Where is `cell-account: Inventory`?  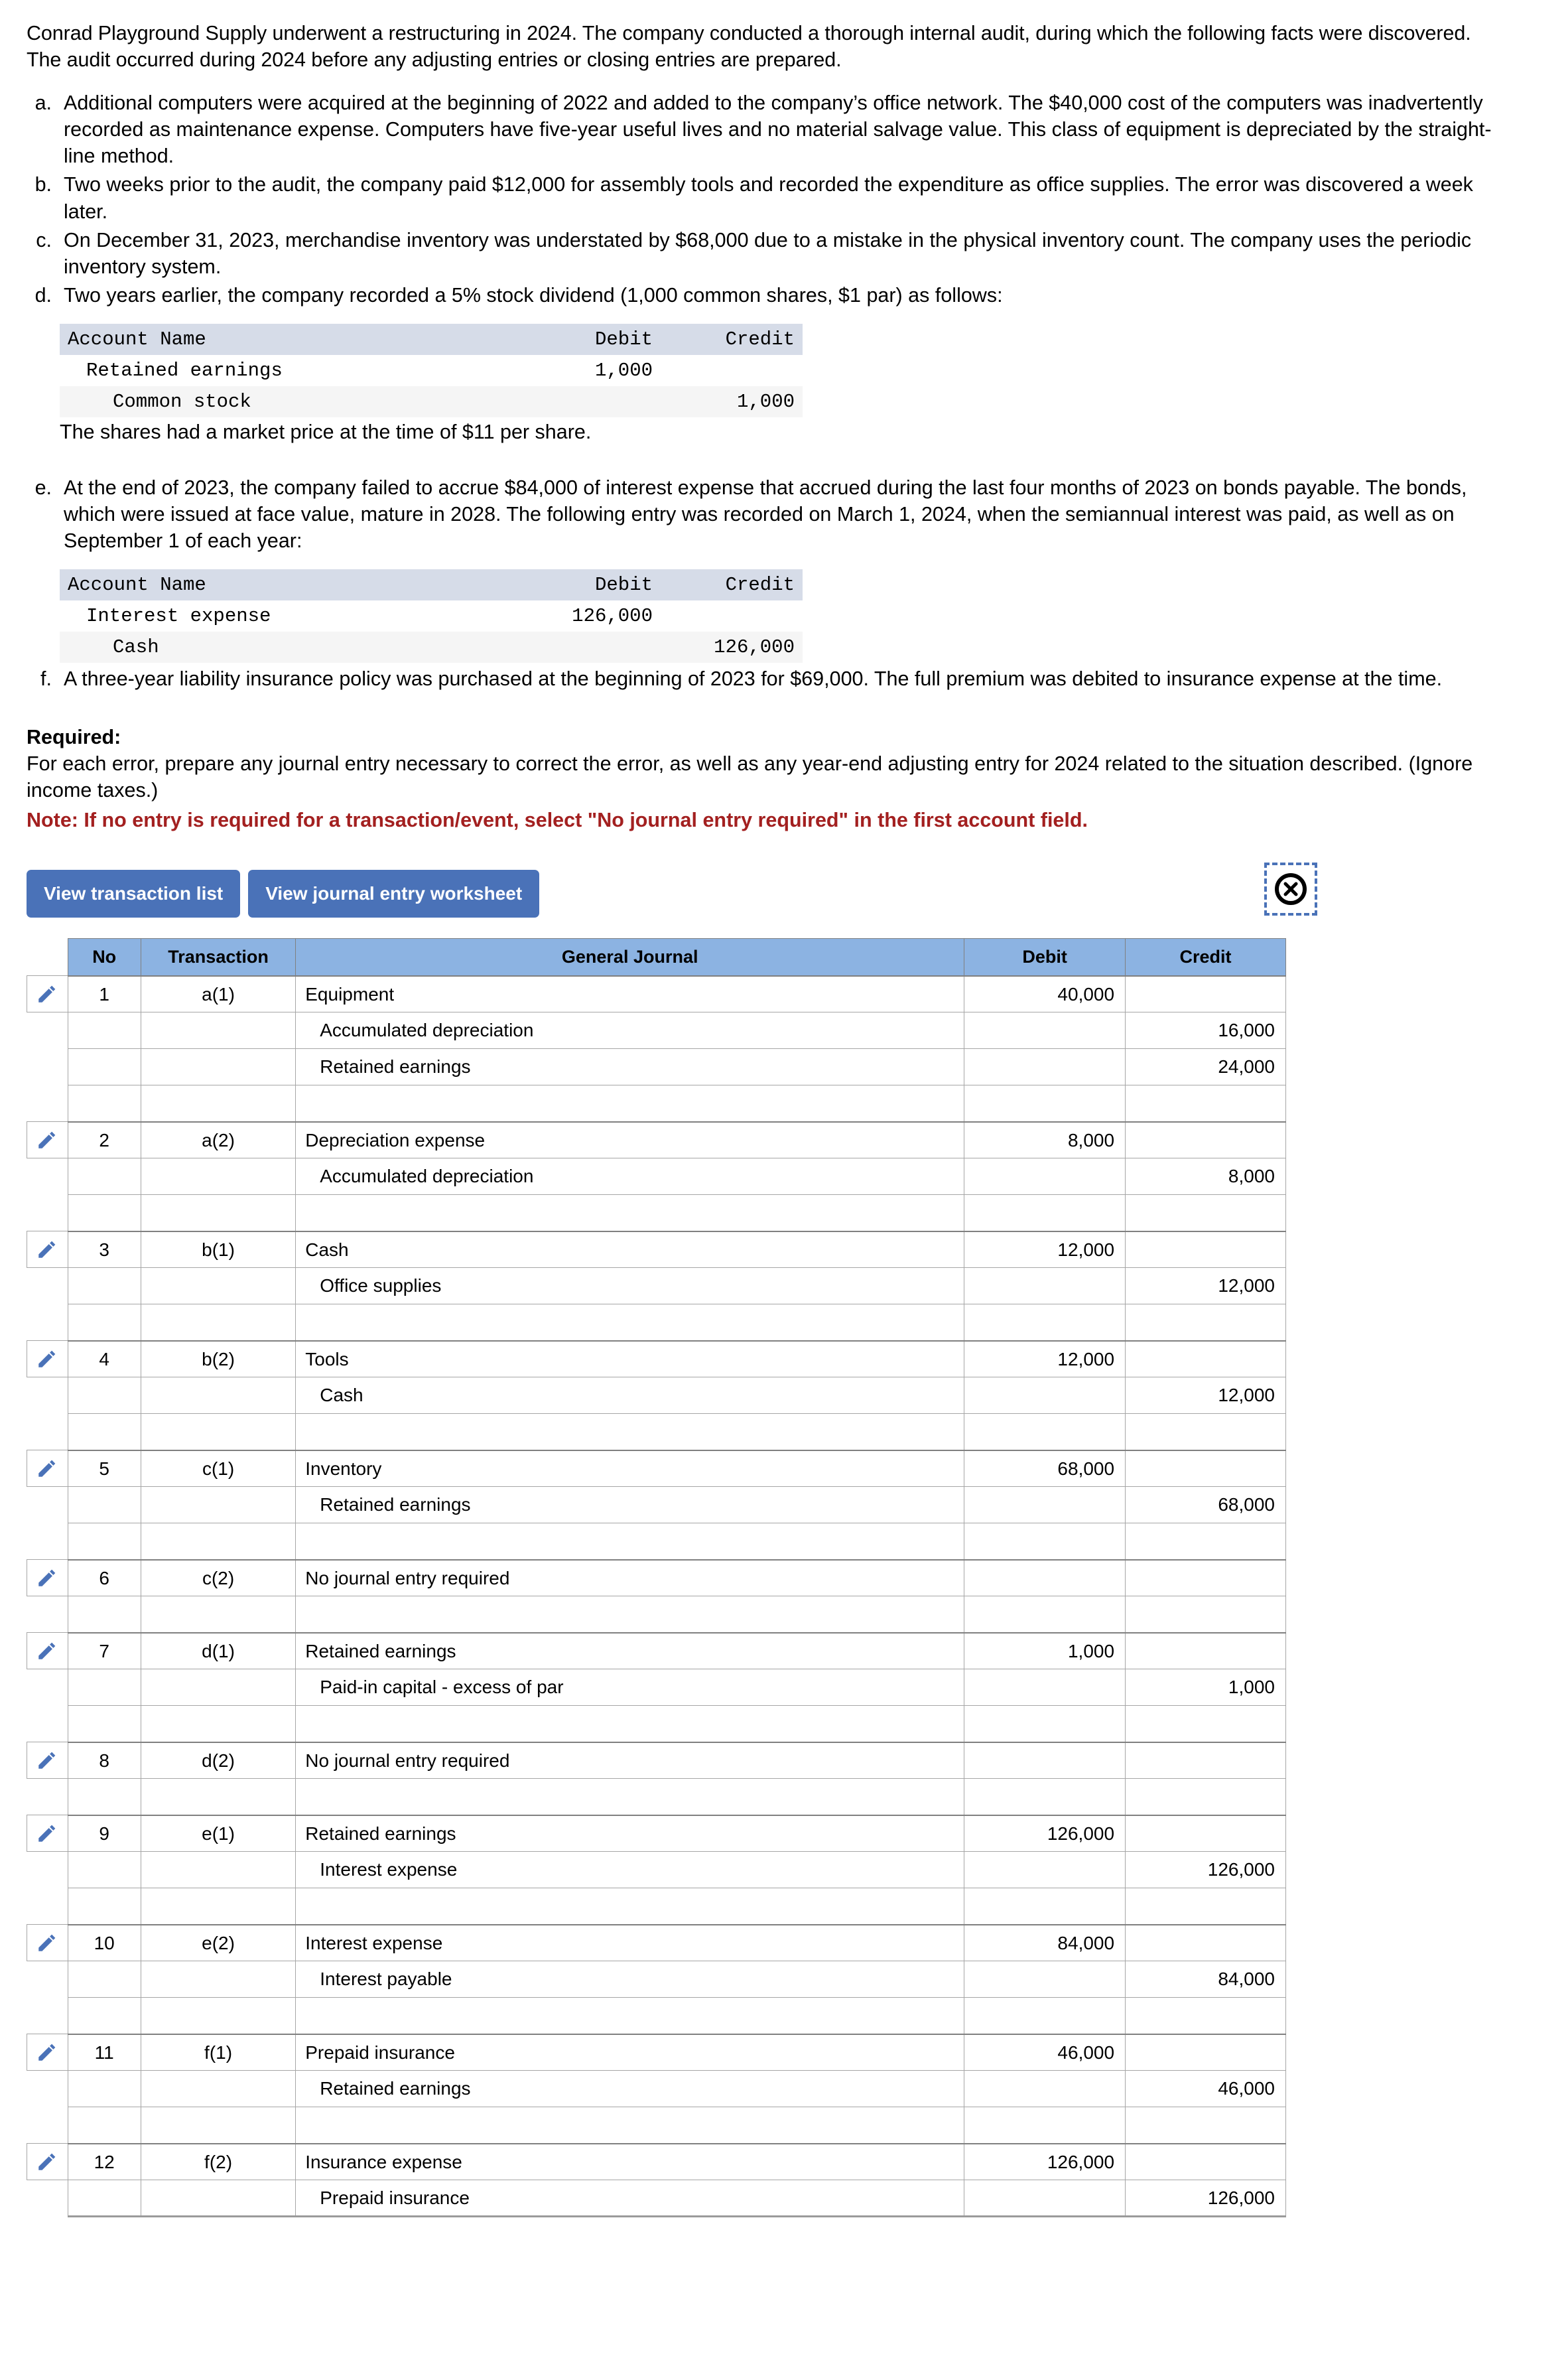
cell-account: Inventory is located at coordinates (630, 1468).